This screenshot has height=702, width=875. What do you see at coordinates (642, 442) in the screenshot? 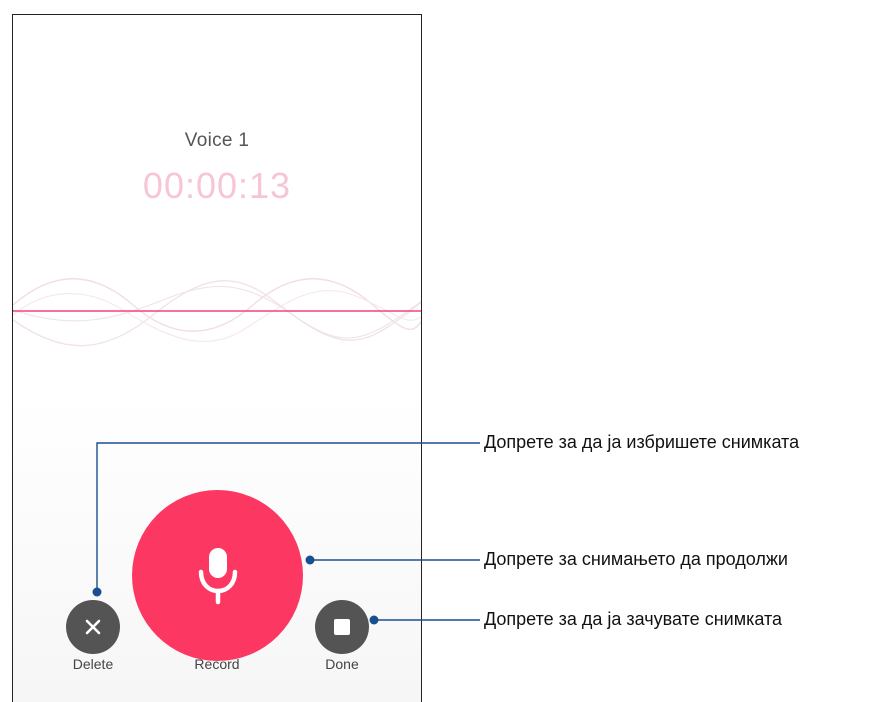
I see `callout-delete: Допрете за да ја избришете снимката` at bounding box center [642, 442].